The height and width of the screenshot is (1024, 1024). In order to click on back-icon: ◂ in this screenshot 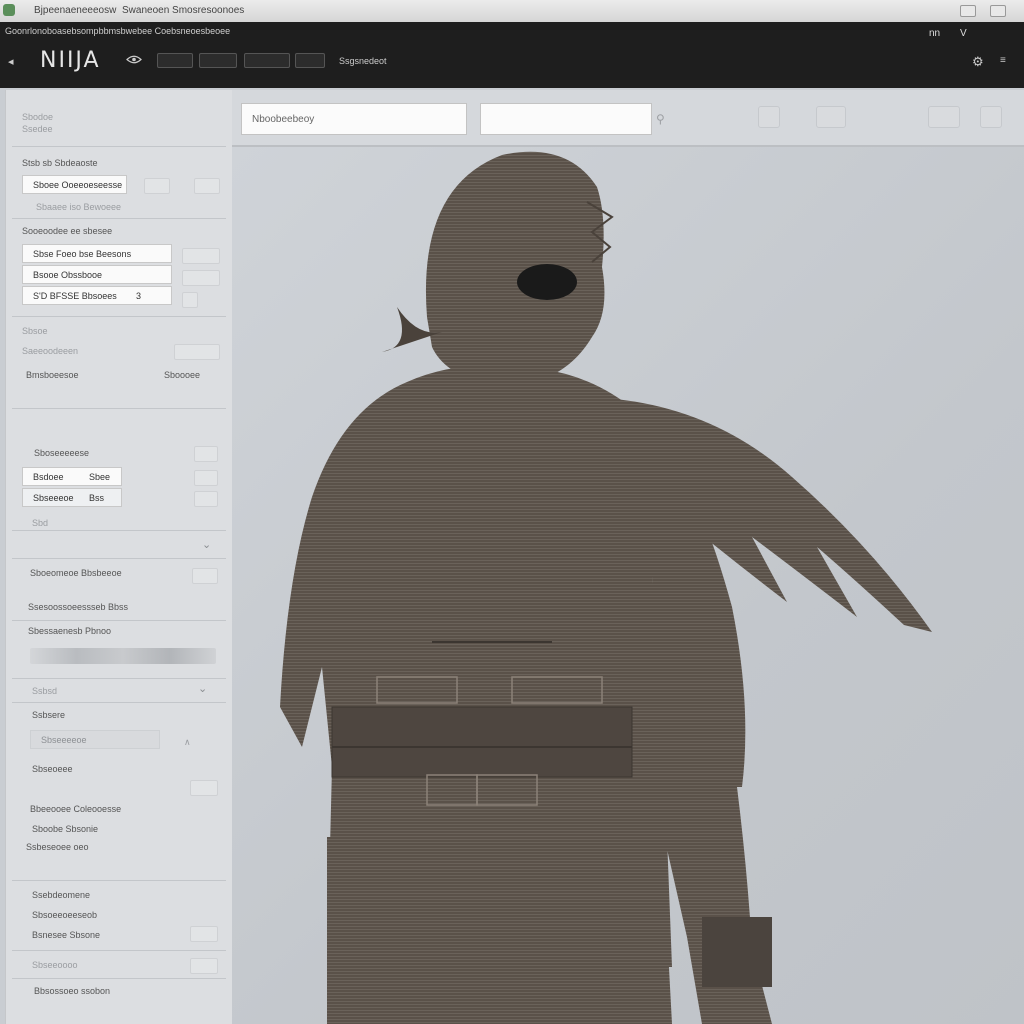, I will do `click(11, 61)`.